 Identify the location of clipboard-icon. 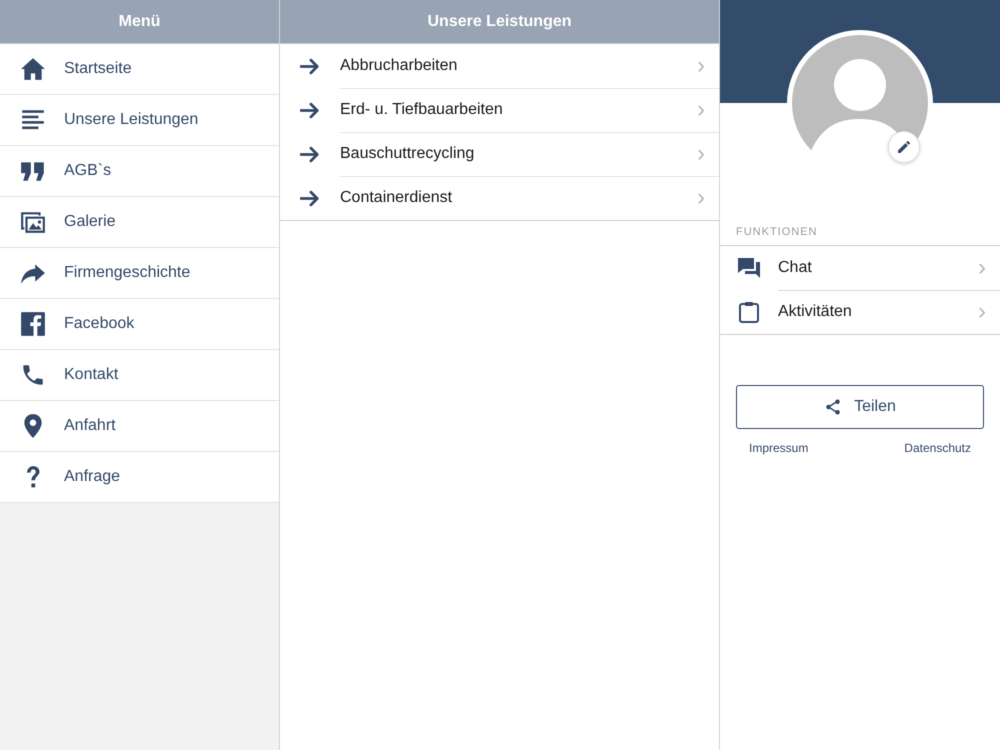
(749, 312).